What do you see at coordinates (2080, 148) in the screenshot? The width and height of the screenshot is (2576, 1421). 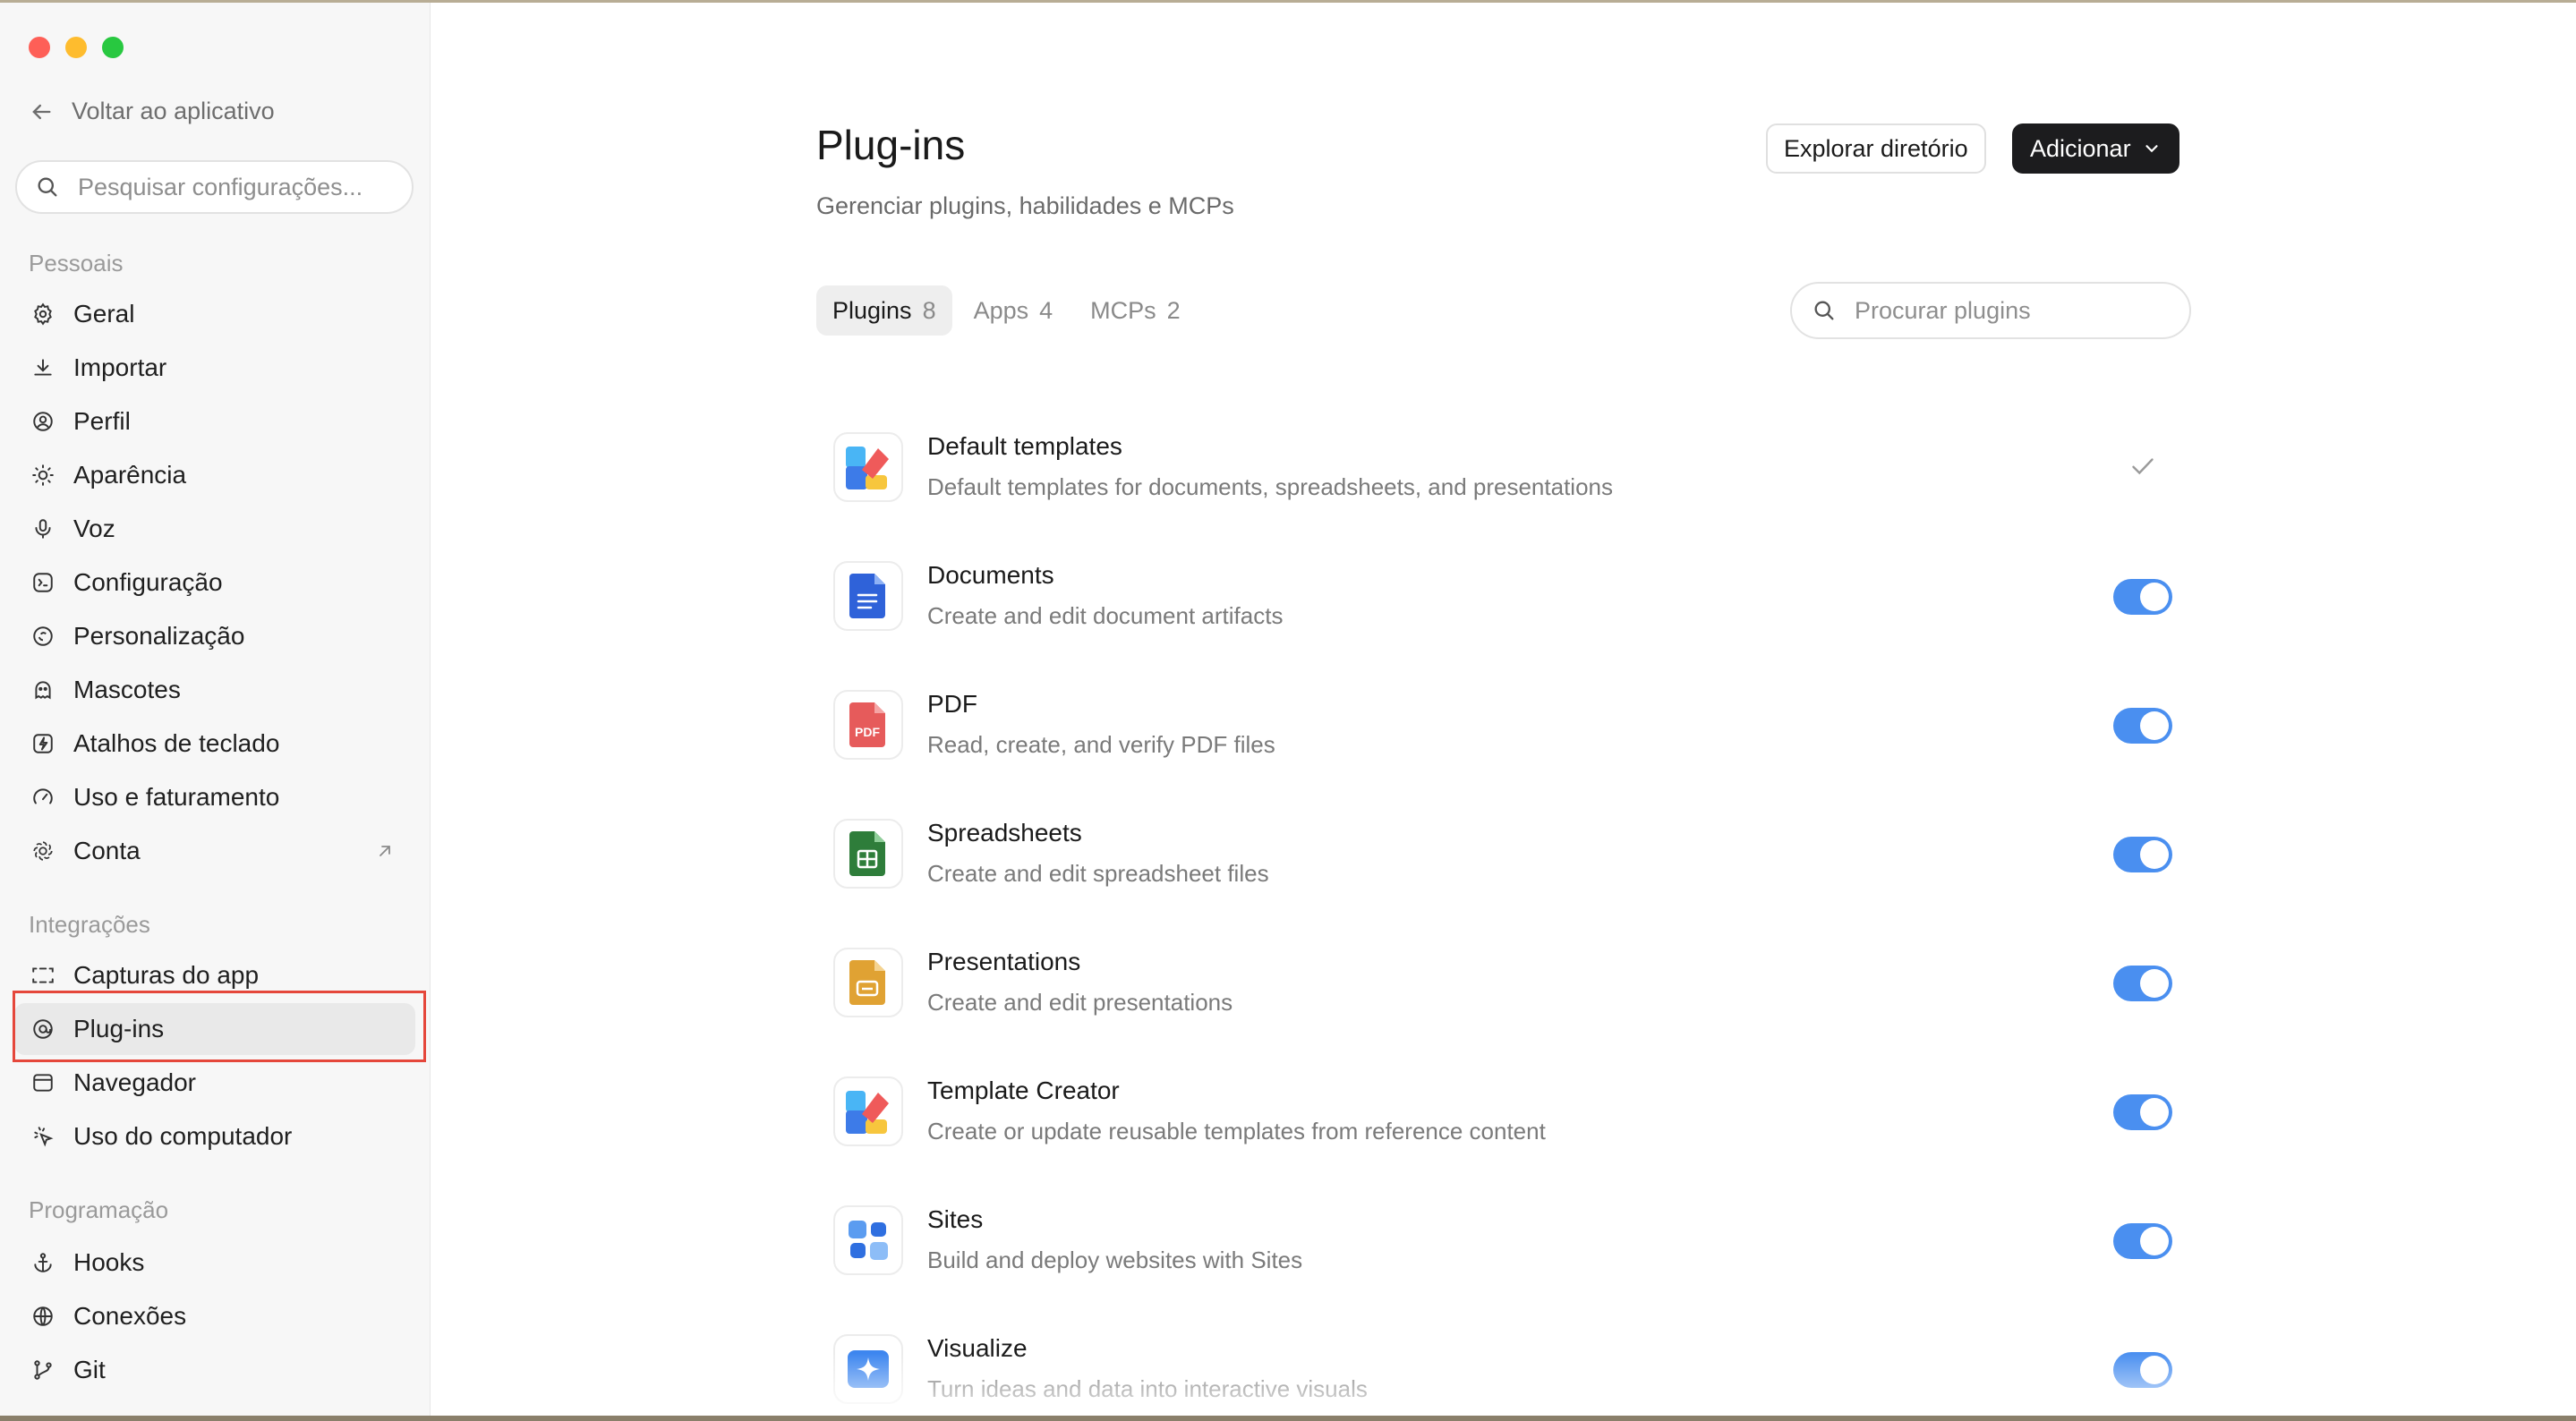 I see `add-button-label: Adicionar` at bounding box center [2080, 148].